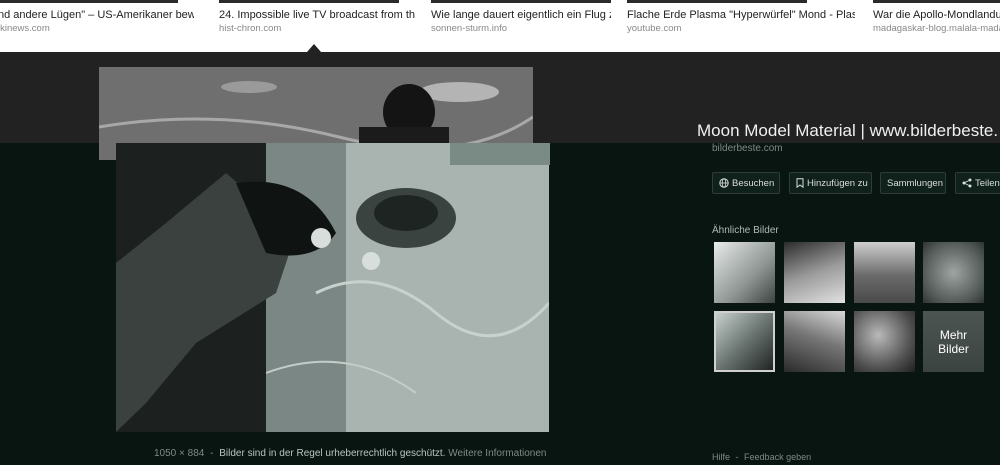  I want to click on share-label: Teilen, so click(987, 183).